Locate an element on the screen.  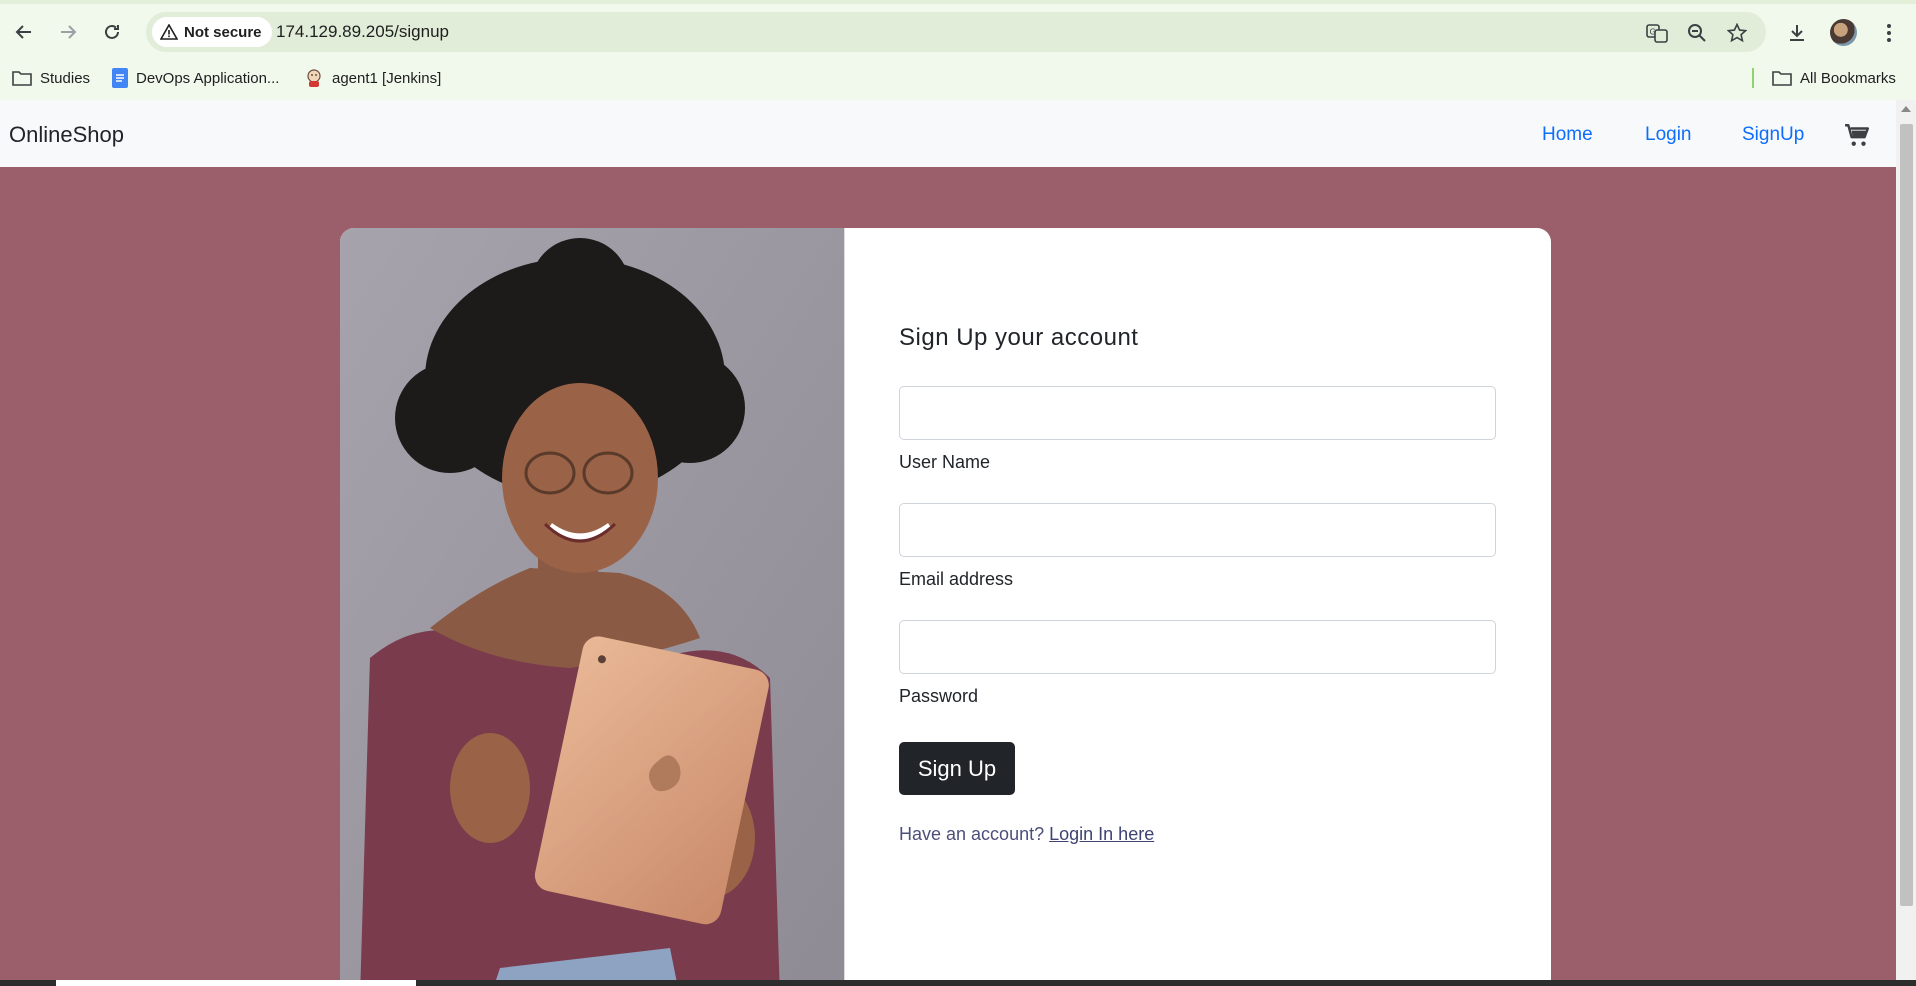
warning-icon is located at coordinates (169, 32).